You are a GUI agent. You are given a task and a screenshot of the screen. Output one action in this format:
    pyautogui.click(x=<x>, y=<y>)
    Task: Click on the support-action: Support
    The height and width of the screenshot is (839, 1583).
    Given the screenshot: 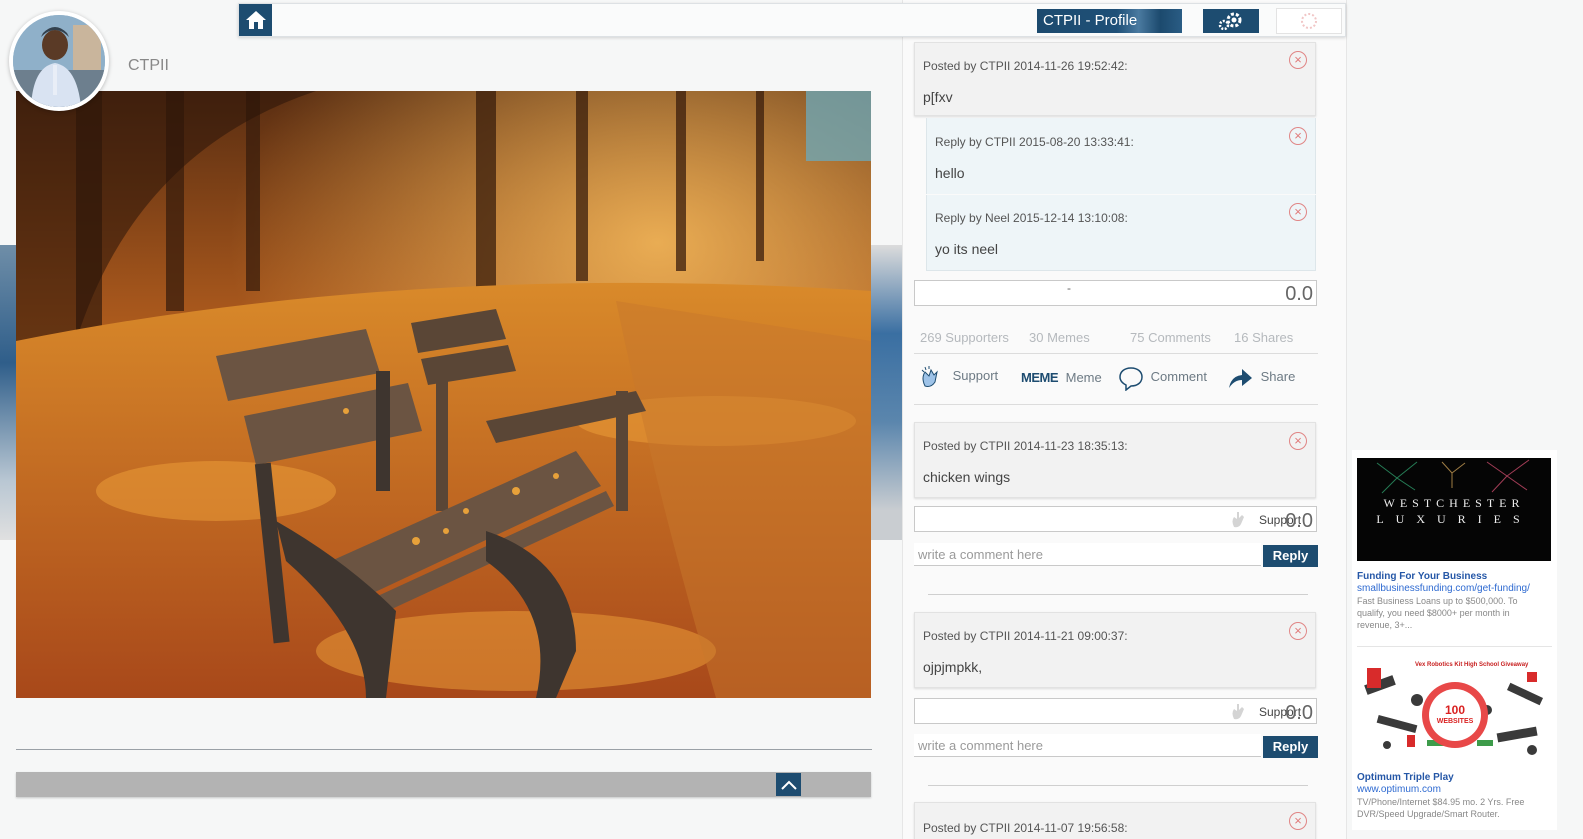 What is the action you would take?
    pyautogui.click(x=958, y=377)
    